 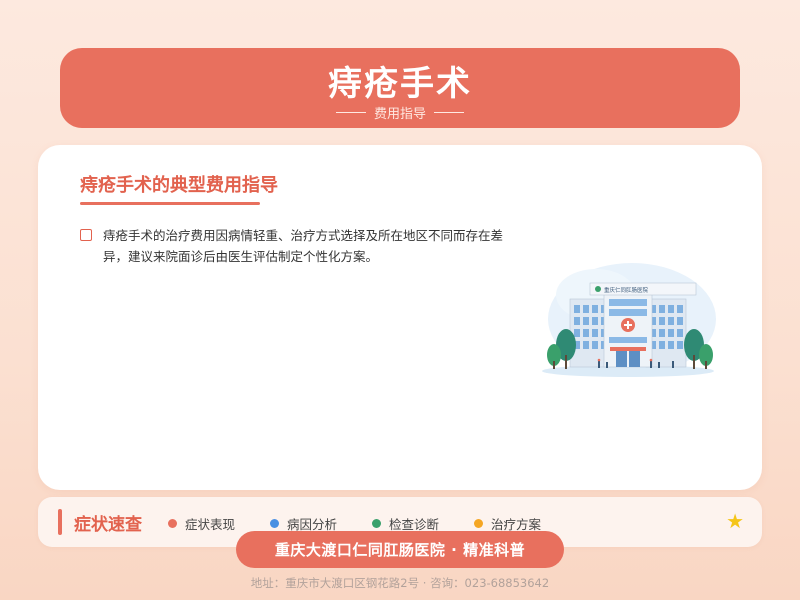 I want to click on header-banner: 痔疮手术 费用指导, so click(x=400, y=88).